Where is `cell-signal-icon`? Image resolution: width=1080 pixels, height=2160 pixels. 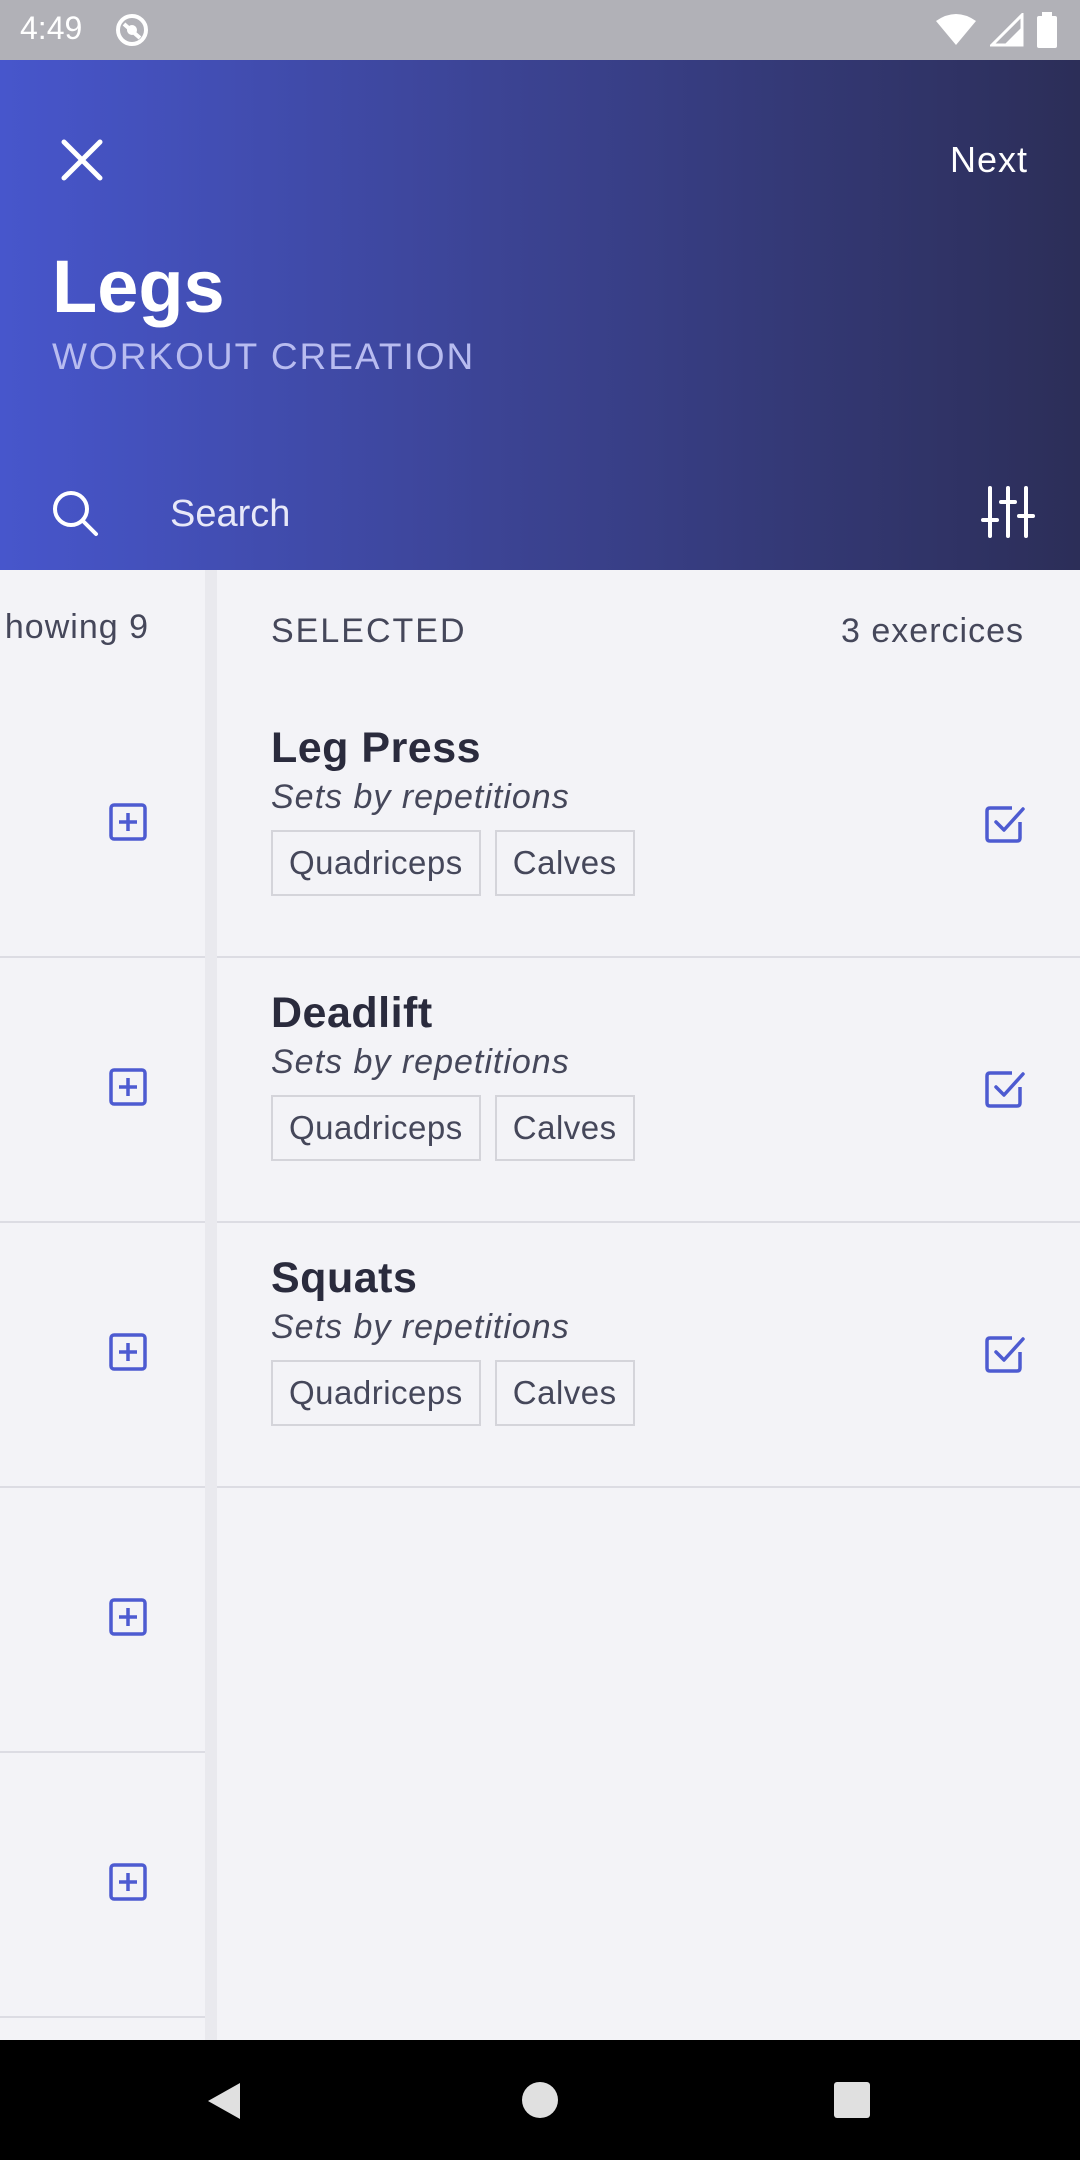 cell-signal-icon is located at coordinates (1007, 30).